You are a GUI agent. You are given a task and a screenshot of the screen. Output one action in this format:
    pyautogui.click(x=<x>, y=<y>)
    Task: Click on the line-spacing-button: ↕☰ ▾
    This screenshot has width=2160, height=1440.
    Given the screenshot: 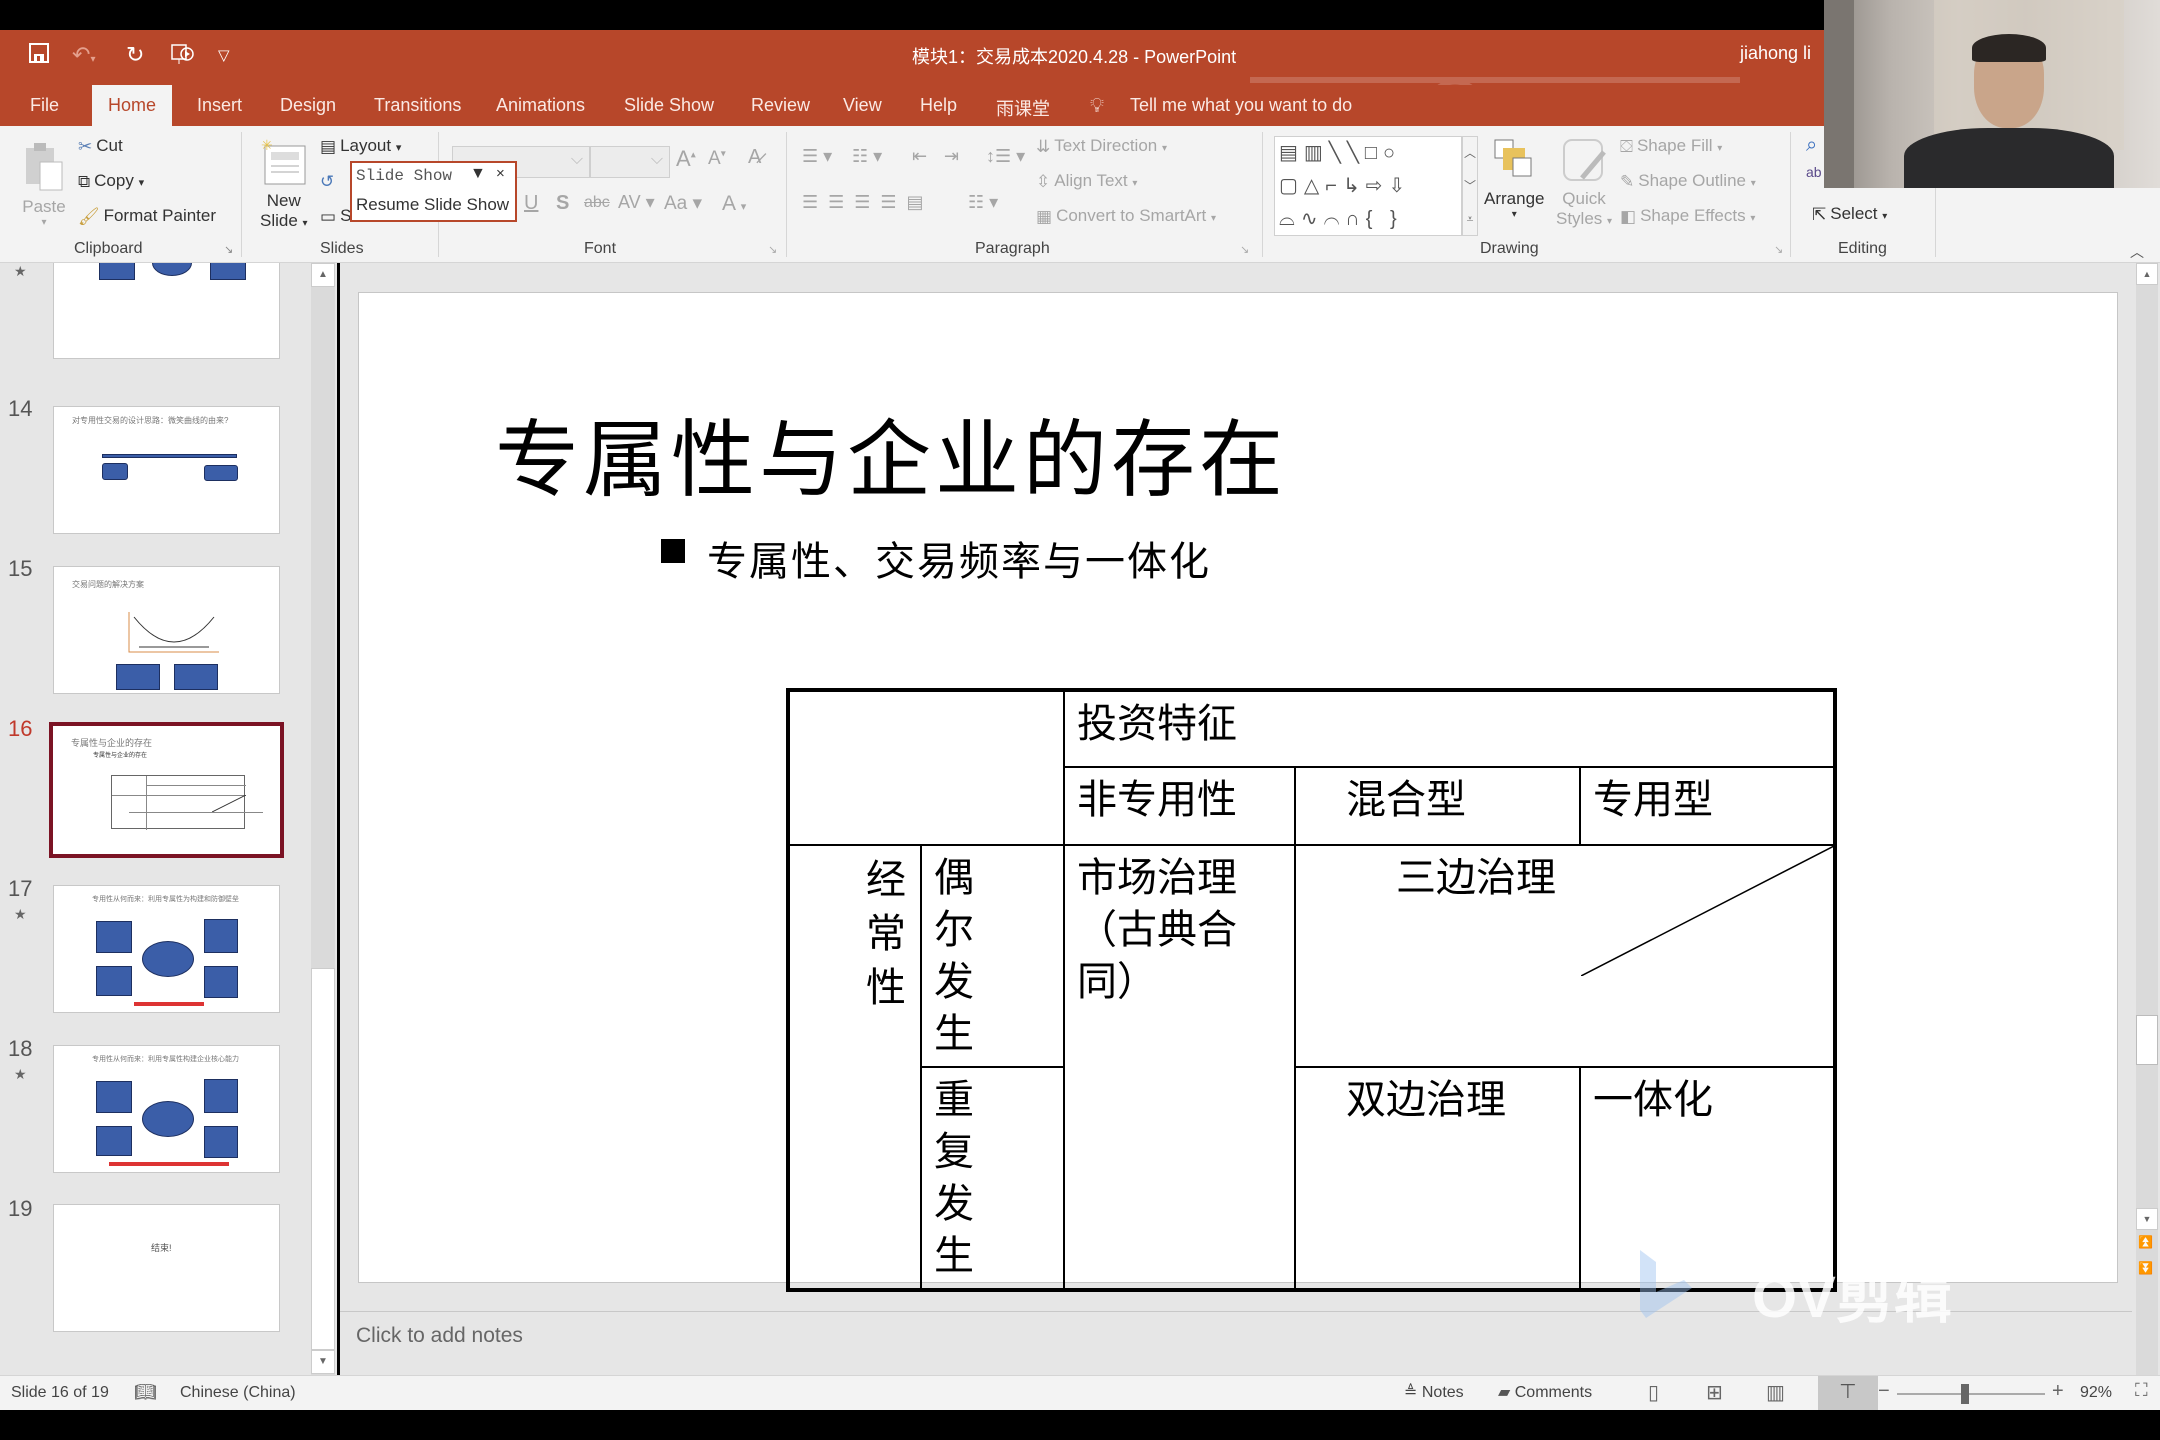 What is the action you would take?
    pyautogui.click(x=1005, y=156)
    